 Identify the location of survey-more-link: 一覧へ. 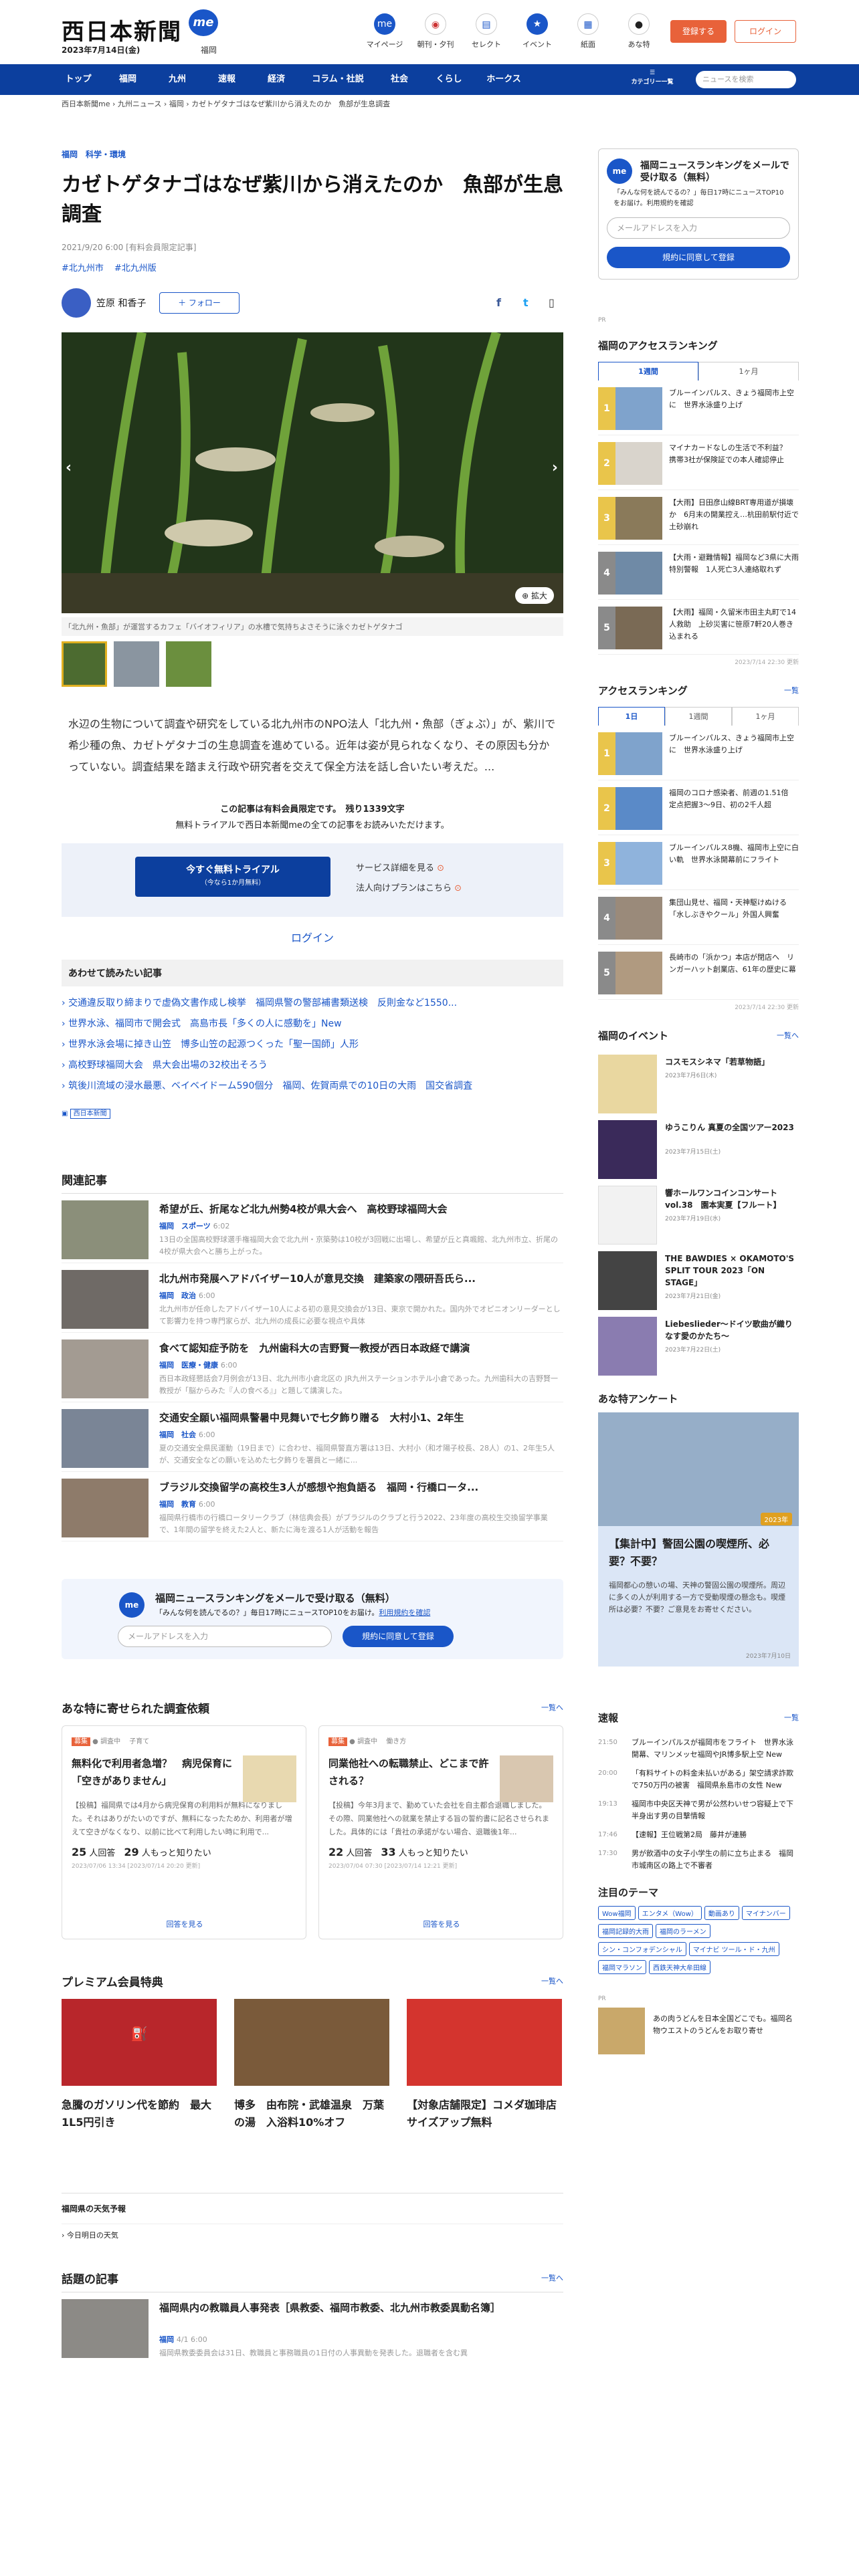
(552, 1707).